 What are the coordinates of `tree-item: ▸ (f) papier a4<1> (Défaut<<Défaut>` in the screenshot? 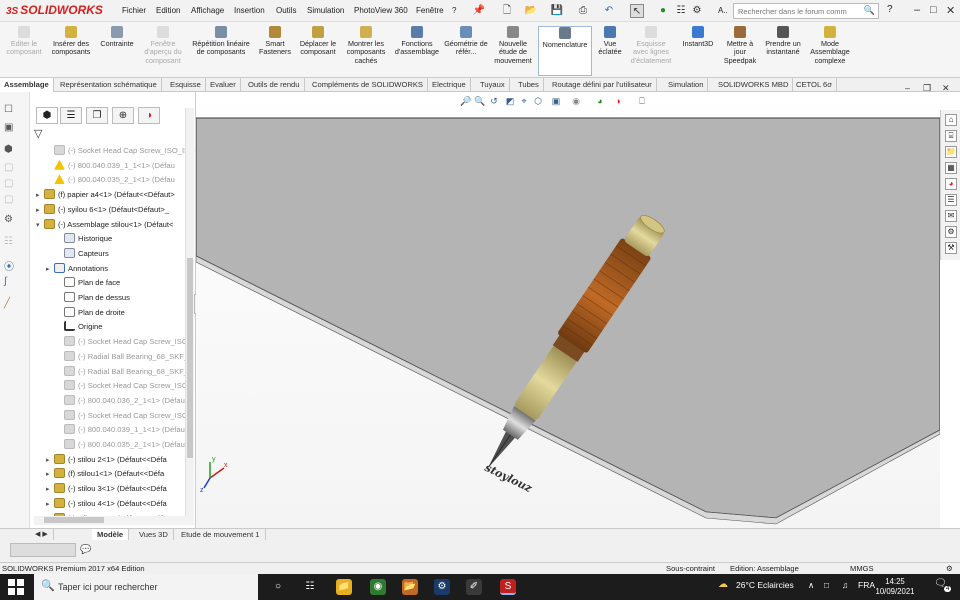 It's located at (105, 195).